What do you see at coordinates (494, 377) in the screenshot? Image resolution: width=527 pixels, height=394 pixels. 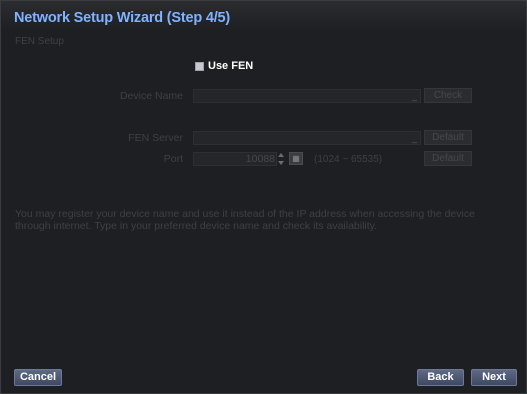 I see `next-button: Next` at bounding box center [494, 377].